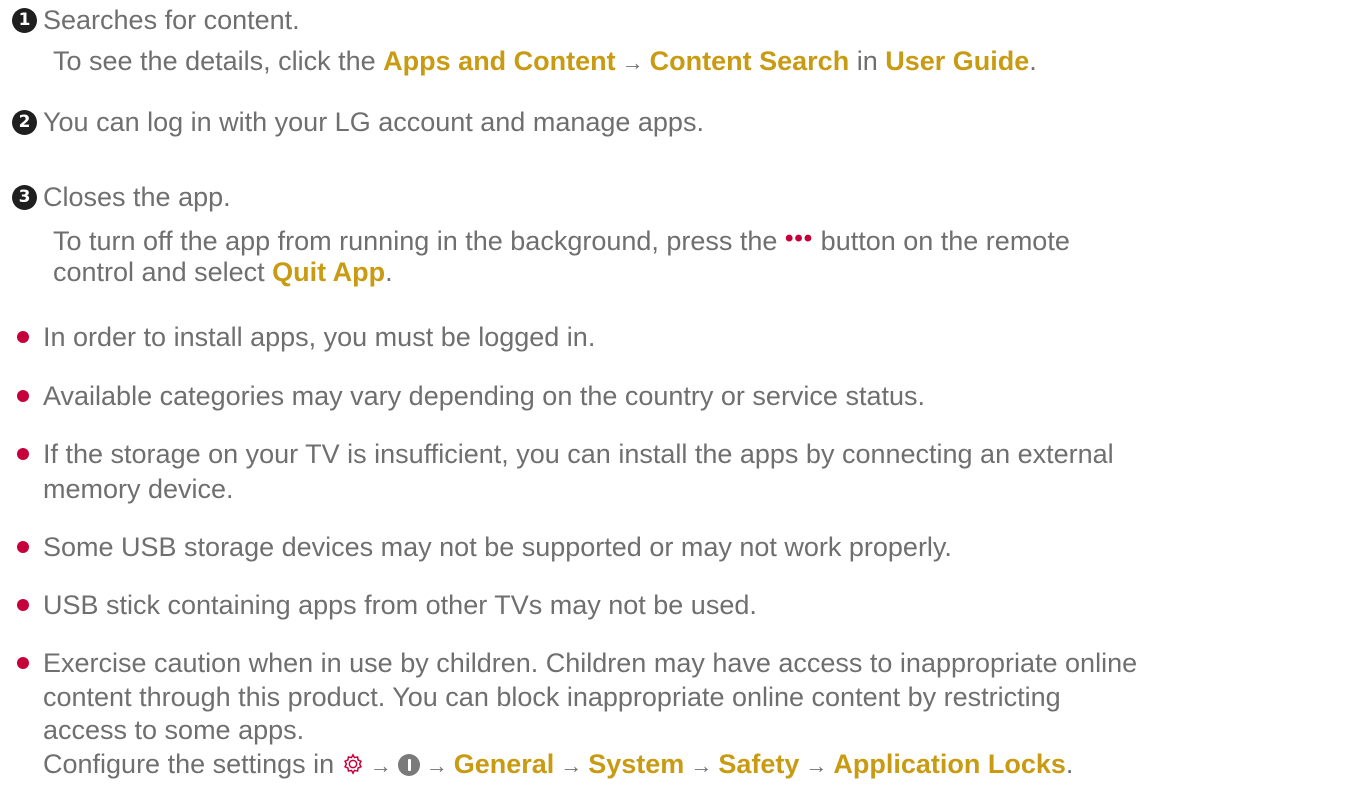 The width and height of the screenshot is (1365, 801). What do you see at coordinates (504, 764) in the screenshot?
I see `link-general: General` at bounding box center [504, 764].